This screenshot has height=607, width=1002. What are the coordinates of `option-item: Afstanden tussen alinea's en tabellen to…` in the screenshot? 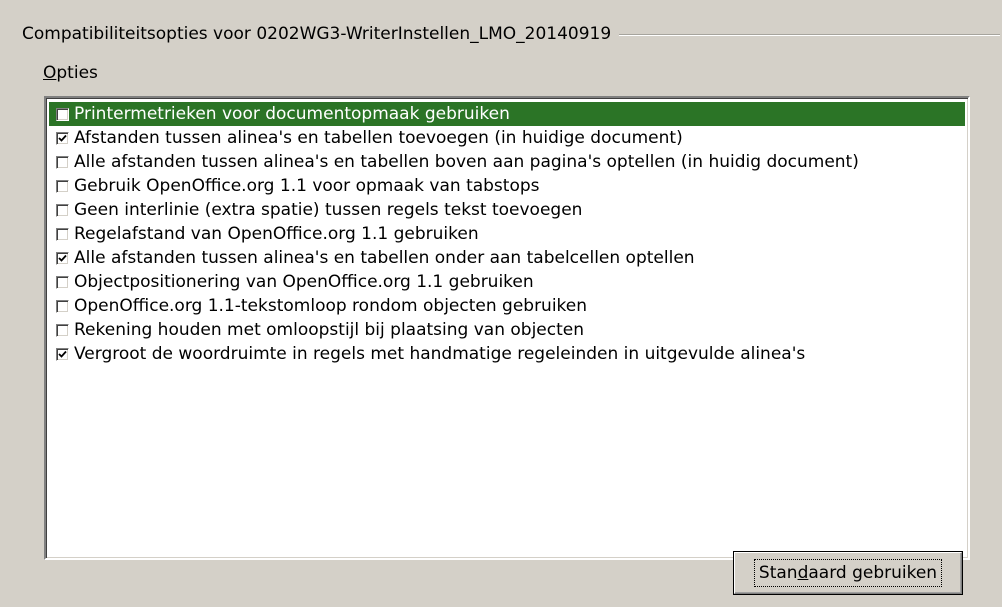 It's located at (507, 138).